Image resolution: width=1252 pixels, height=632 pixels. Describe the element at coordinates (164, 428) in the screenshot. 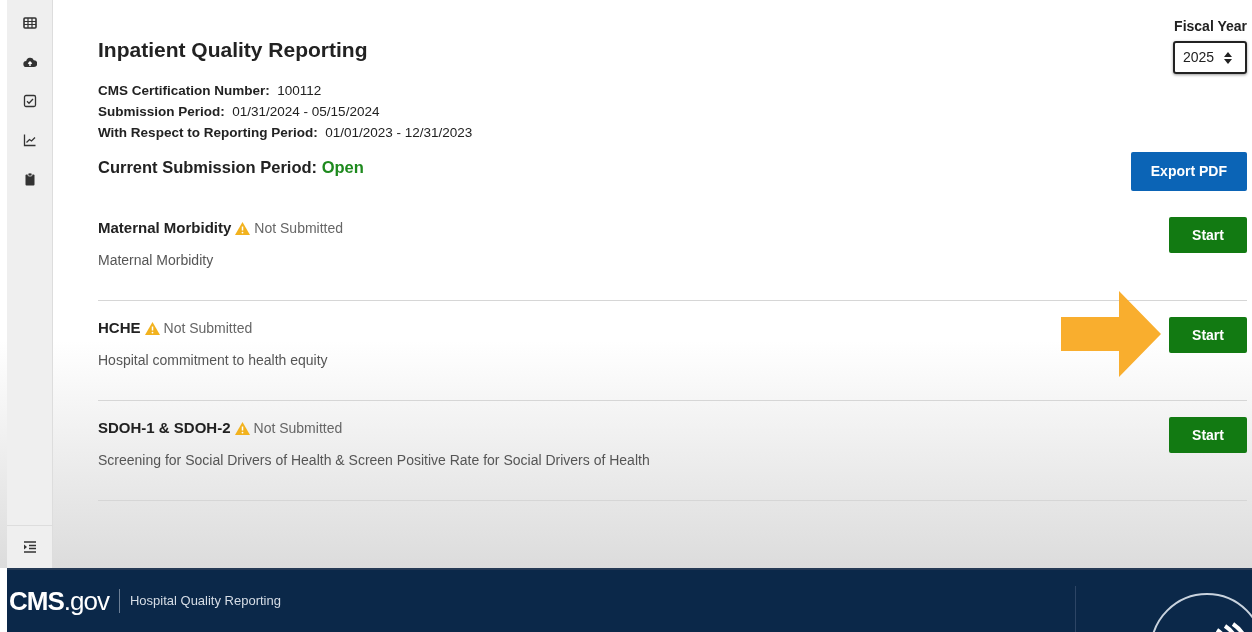

I see `measure-name: SDOH-1 & SDOH-2` at that location.